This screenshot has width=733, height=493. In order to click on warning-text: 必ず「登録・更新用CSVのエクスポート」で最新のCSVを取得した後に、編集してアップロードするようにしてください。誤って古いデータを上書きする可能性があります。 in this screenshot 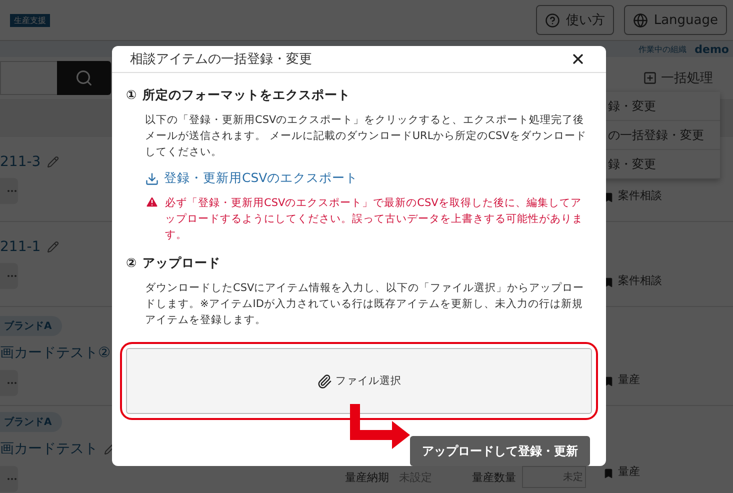, I will do `click(374, 219)`.